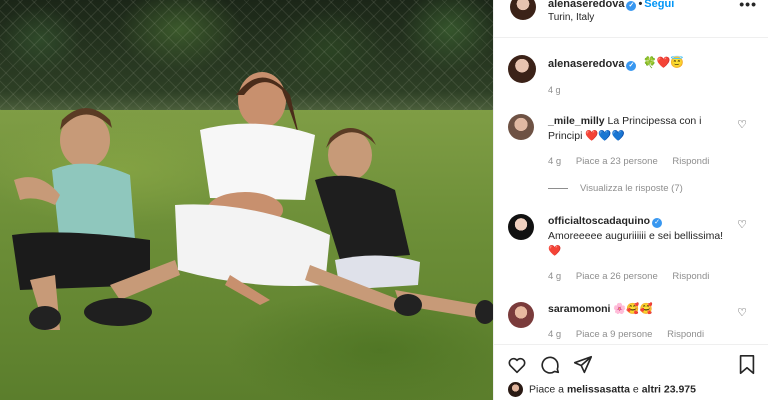 This screenshot has width=768, height=400. I want to click on comment-meta: 4 g Piace a 26 persone Rispondi, so click(634, 276).